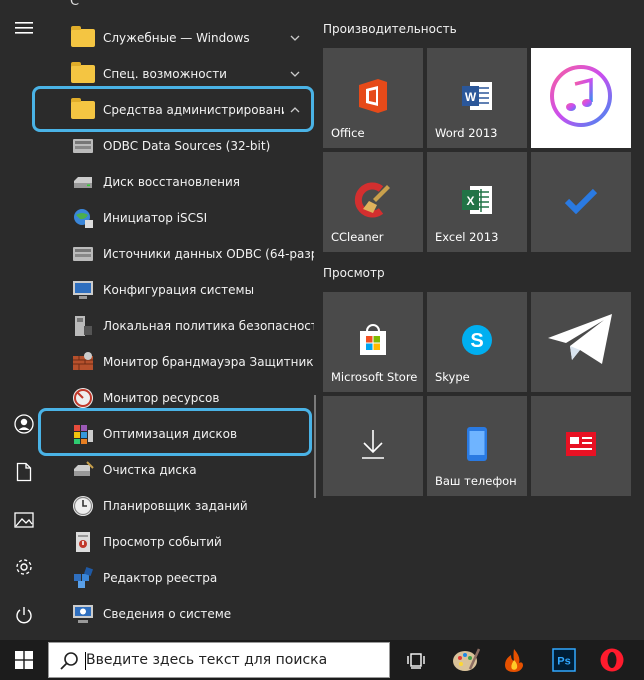  I want to click on app-item: Конфигурация системы, so click(181, 290).